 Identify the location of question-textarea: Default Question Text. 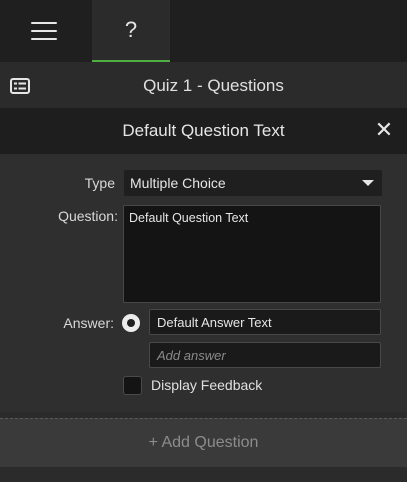
(252, 254).